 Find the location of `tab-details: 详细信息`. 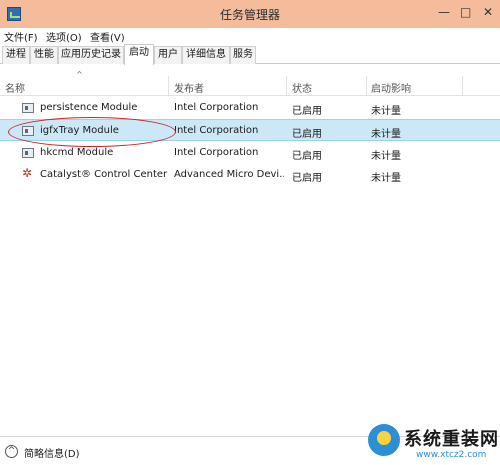

tab-details: 详细信息 is located at coordinates (206, 55).